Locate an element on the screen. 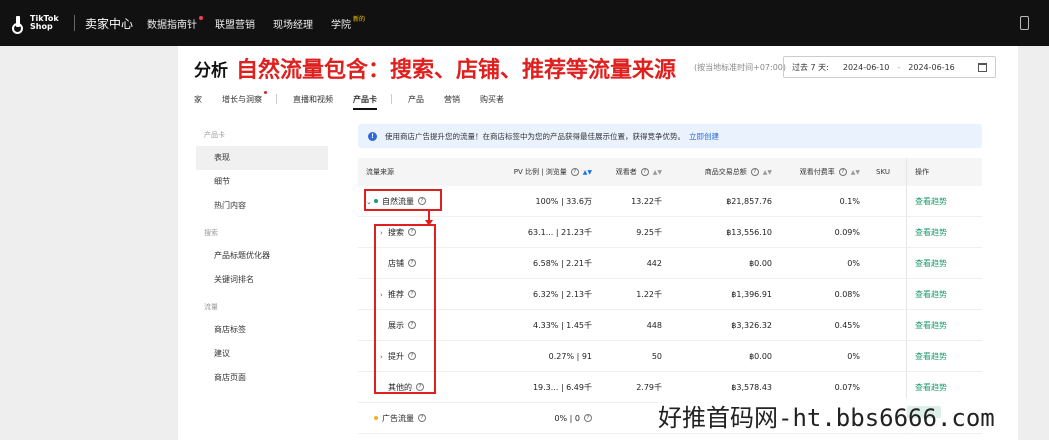 Image resolution: width=1049 pixels, height=440 pixels. header-source: 流量来源 is located at coordinates (380, 172).